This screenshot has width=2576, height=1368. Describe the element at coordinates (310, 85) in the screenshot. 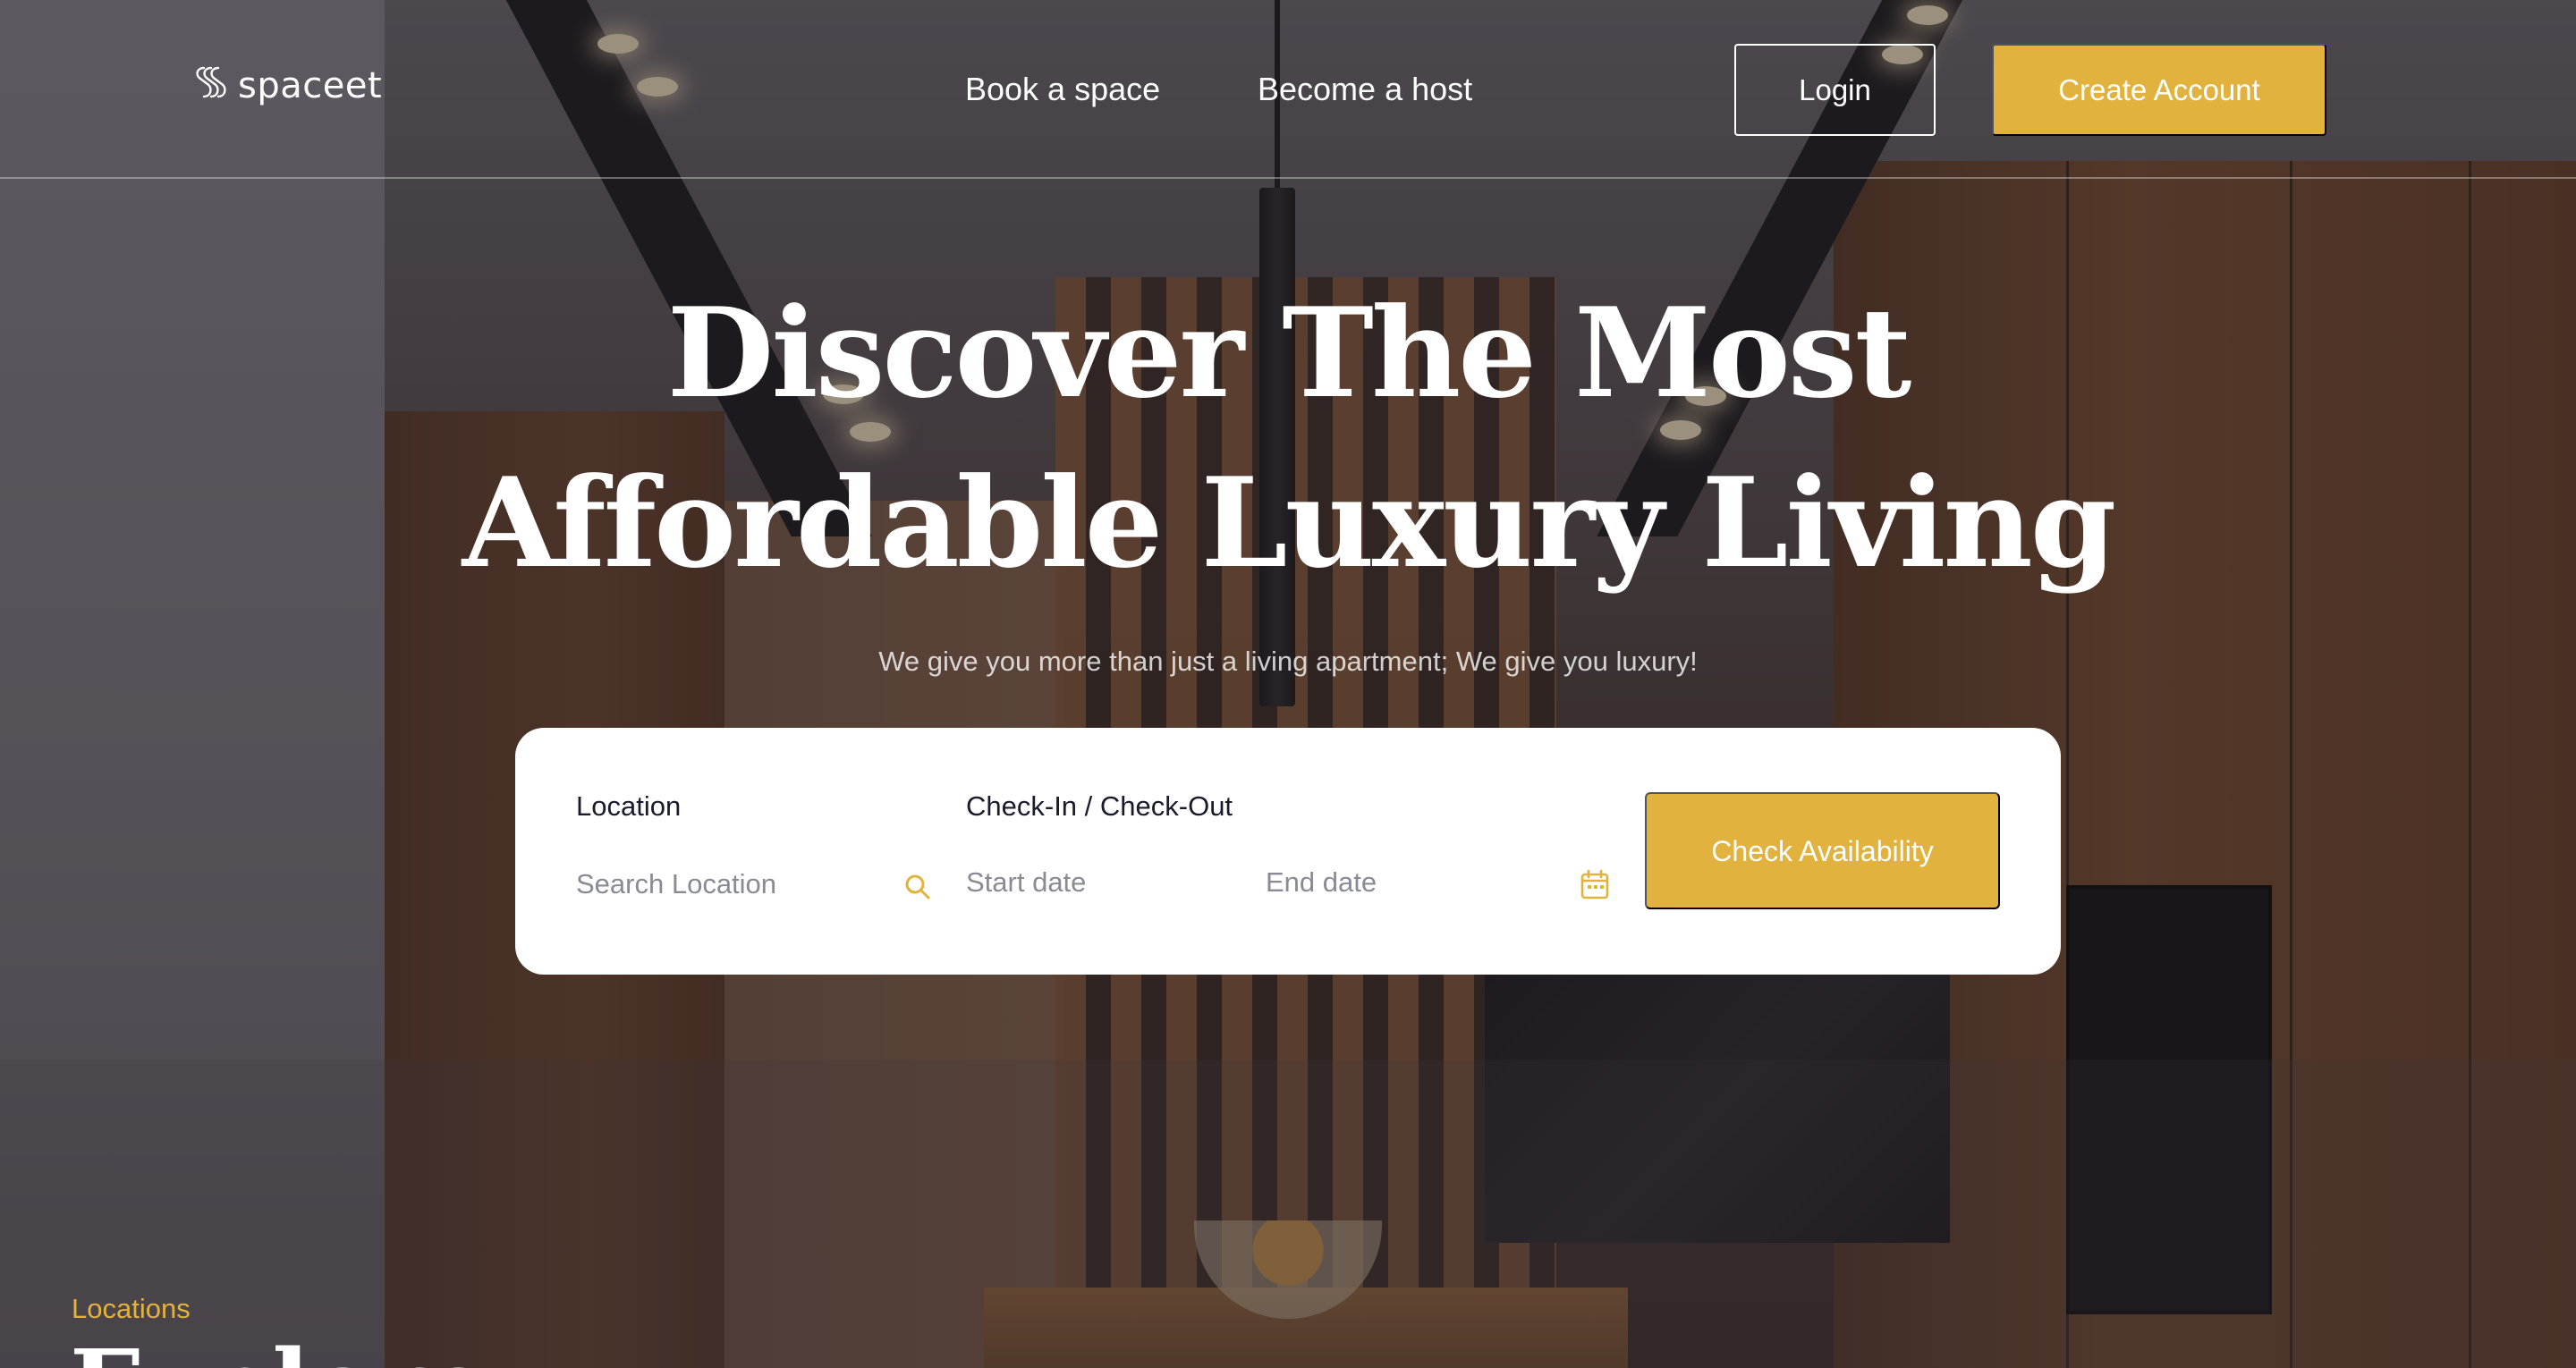

I see `brand-name: spaceet` at that location.